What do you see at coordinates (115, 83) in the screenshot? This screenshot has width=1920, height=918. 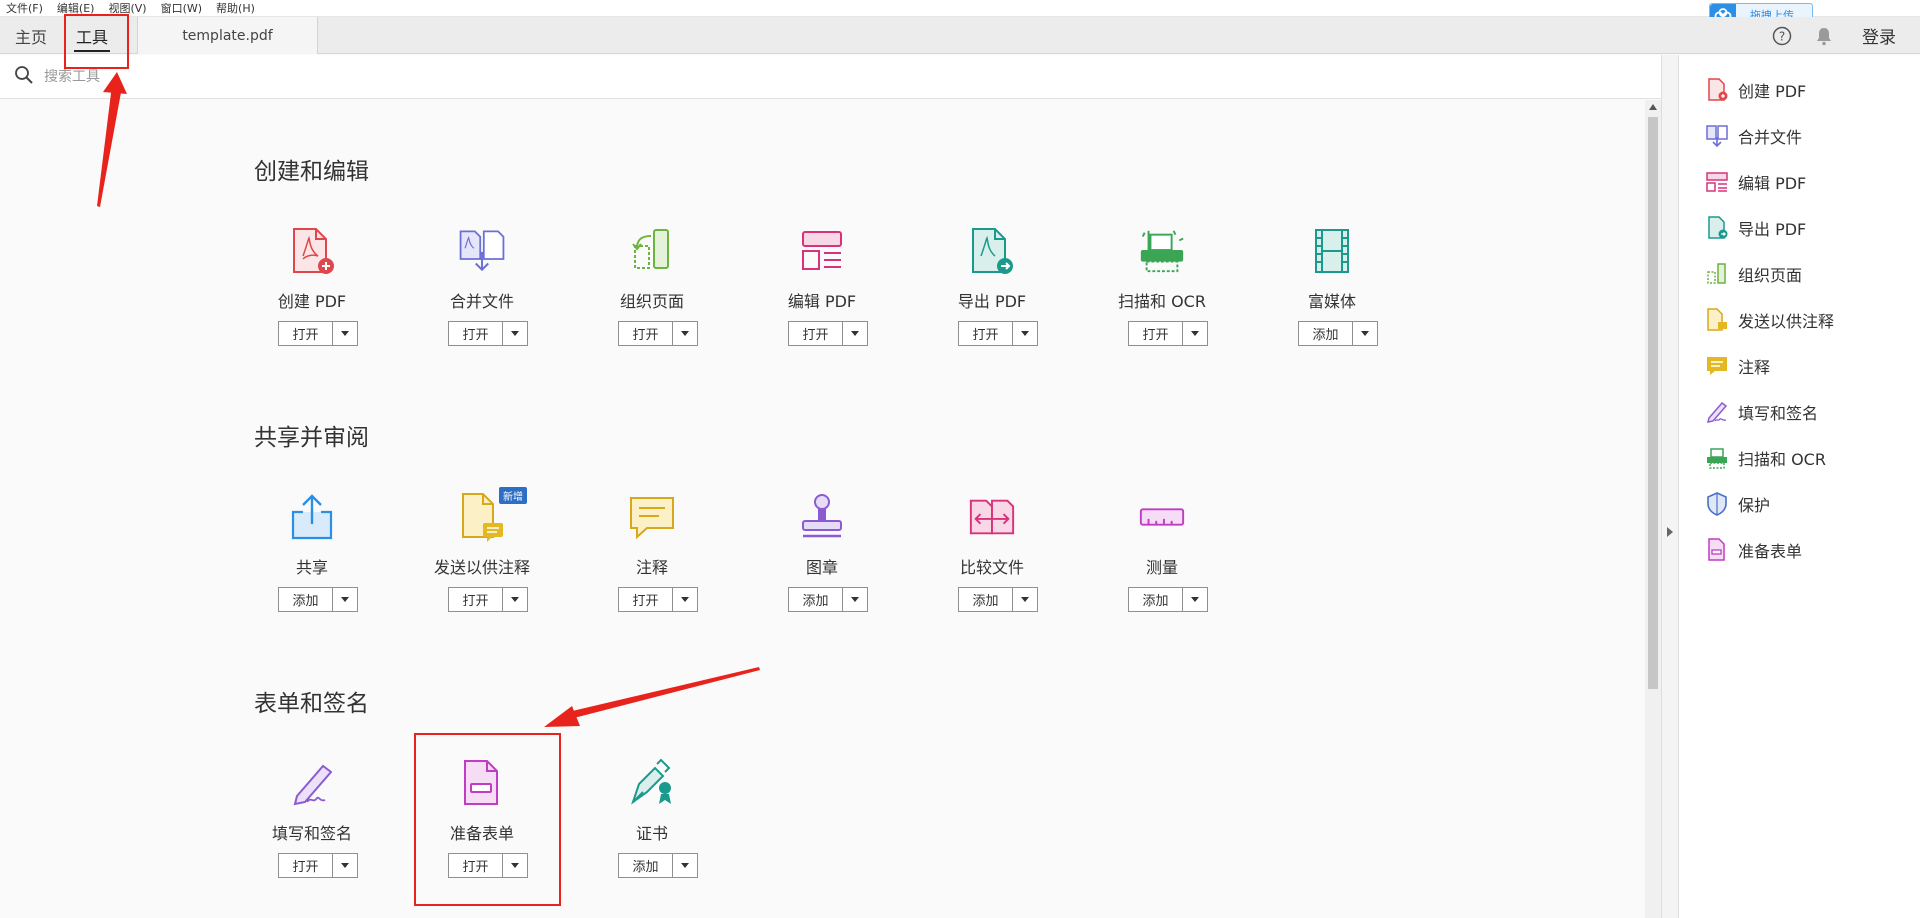 I see `annotation-arrowhead-up` at bounding box center [115, 83].